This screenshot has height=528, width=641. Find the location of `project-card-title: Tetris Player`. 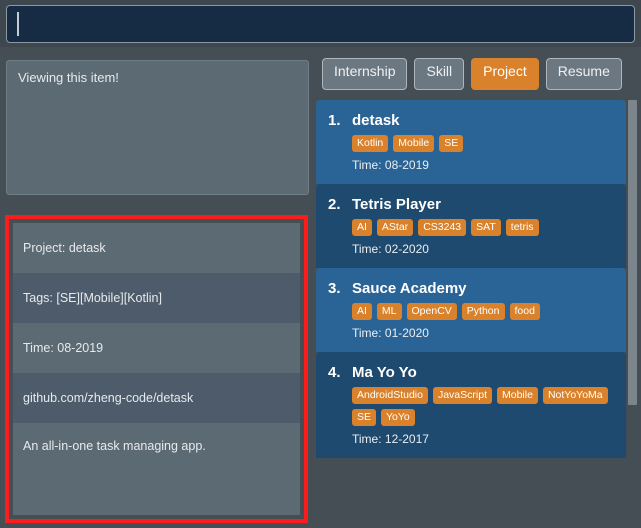

project-card-title: Tetris Player is located at coordinates (396, 205).